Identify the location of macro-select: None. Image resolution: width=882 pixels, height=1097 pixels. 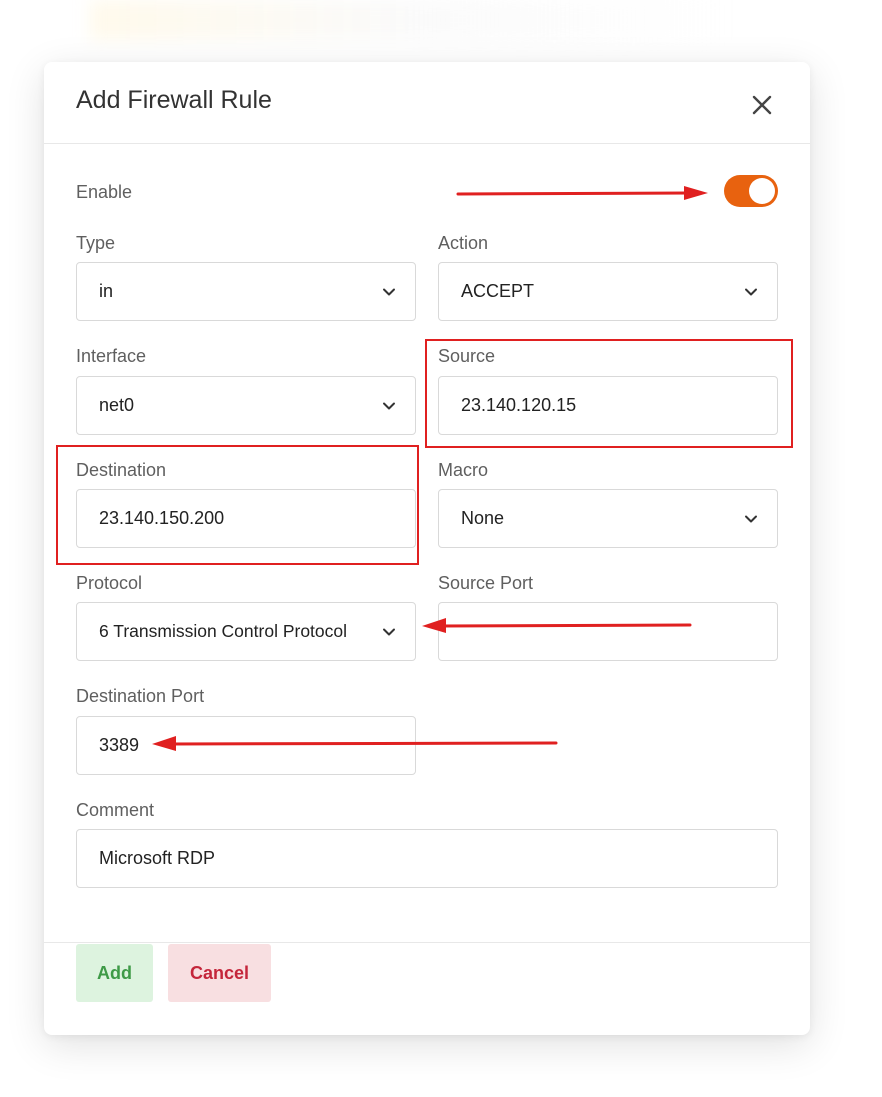
(608, 518).